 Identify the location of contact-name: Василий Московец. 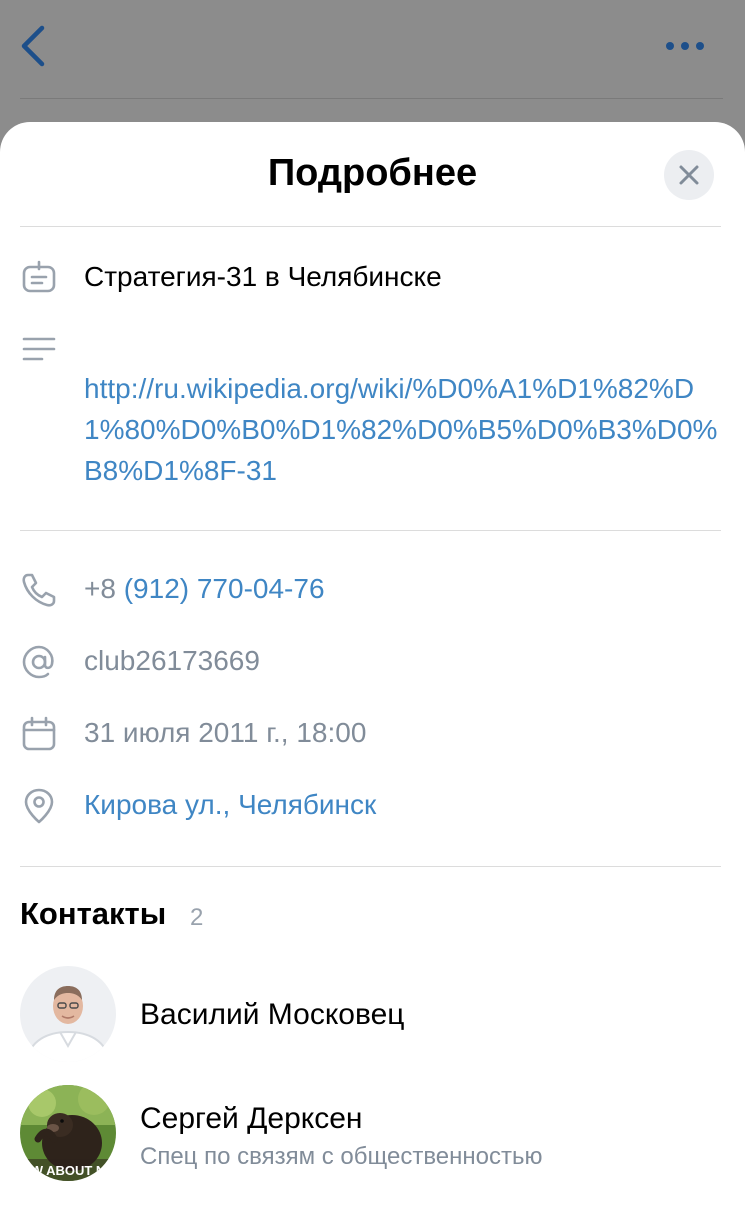
(272, 1014).